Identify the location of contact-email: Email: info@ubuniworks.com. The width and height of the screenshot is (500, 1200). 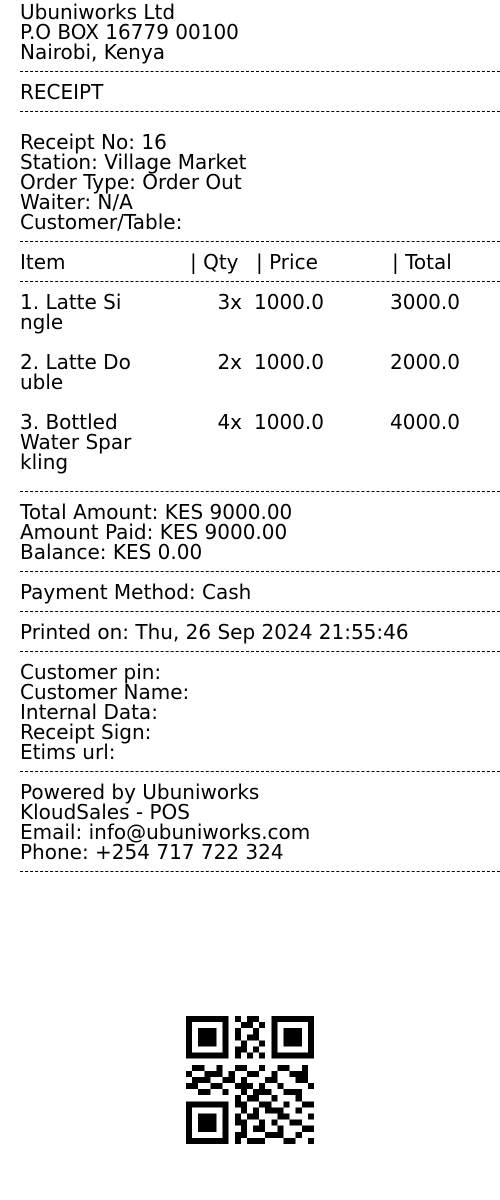
(165, 832).